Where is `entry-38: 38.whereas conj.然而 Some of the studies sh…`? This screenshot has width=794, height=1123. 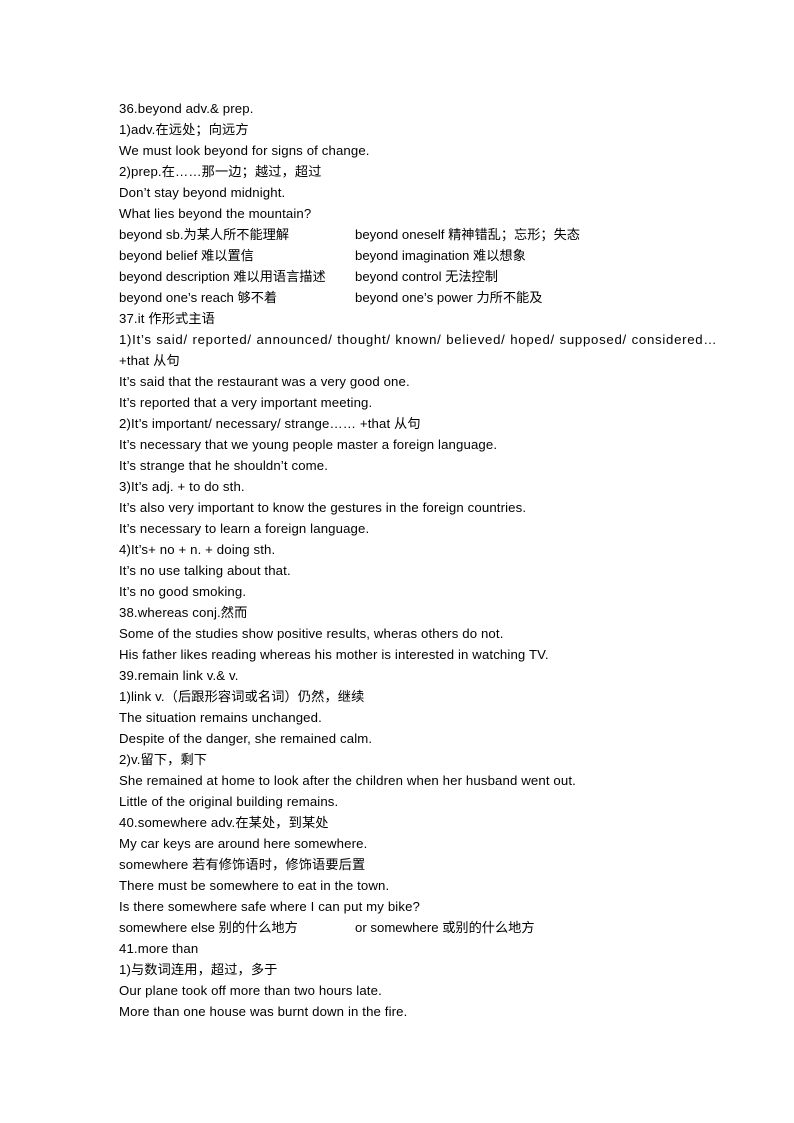 entry-38: 38.whereas conj.然而 Some of the studies sh… is located at coordinates (456, 633).